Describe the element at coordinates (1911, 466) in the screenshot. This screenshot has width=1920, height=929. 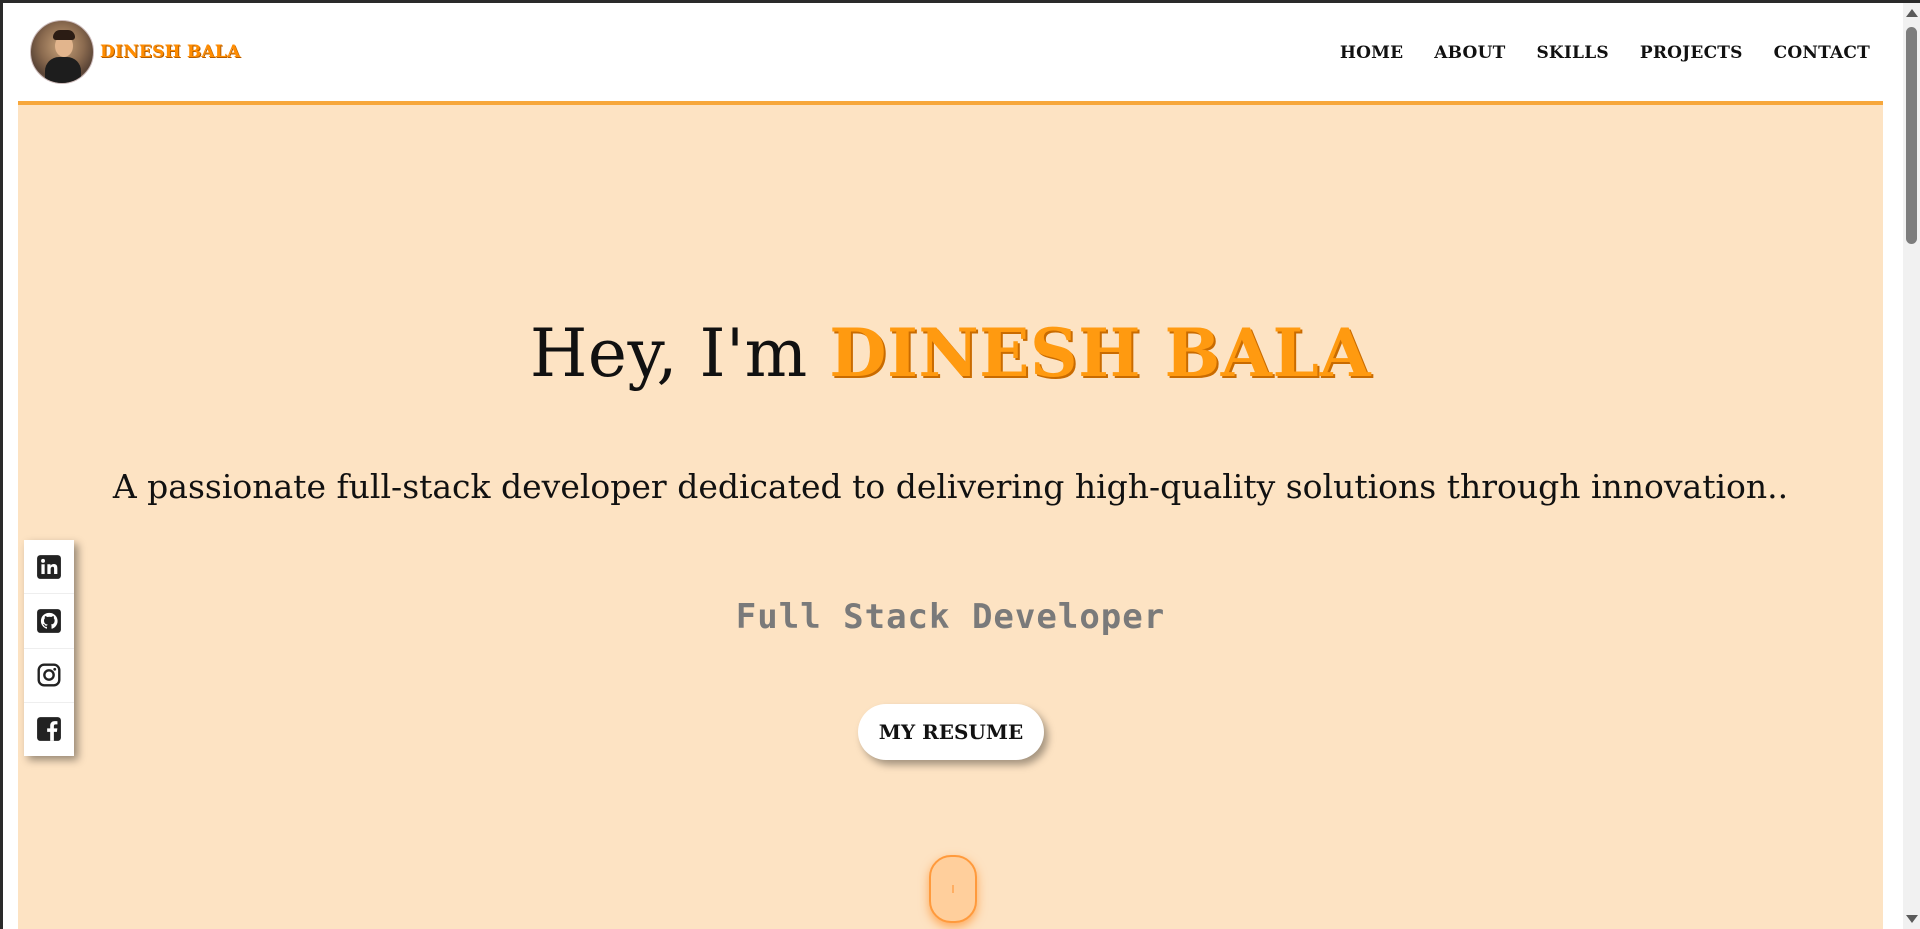
I see `page-scrollbar` at that location.